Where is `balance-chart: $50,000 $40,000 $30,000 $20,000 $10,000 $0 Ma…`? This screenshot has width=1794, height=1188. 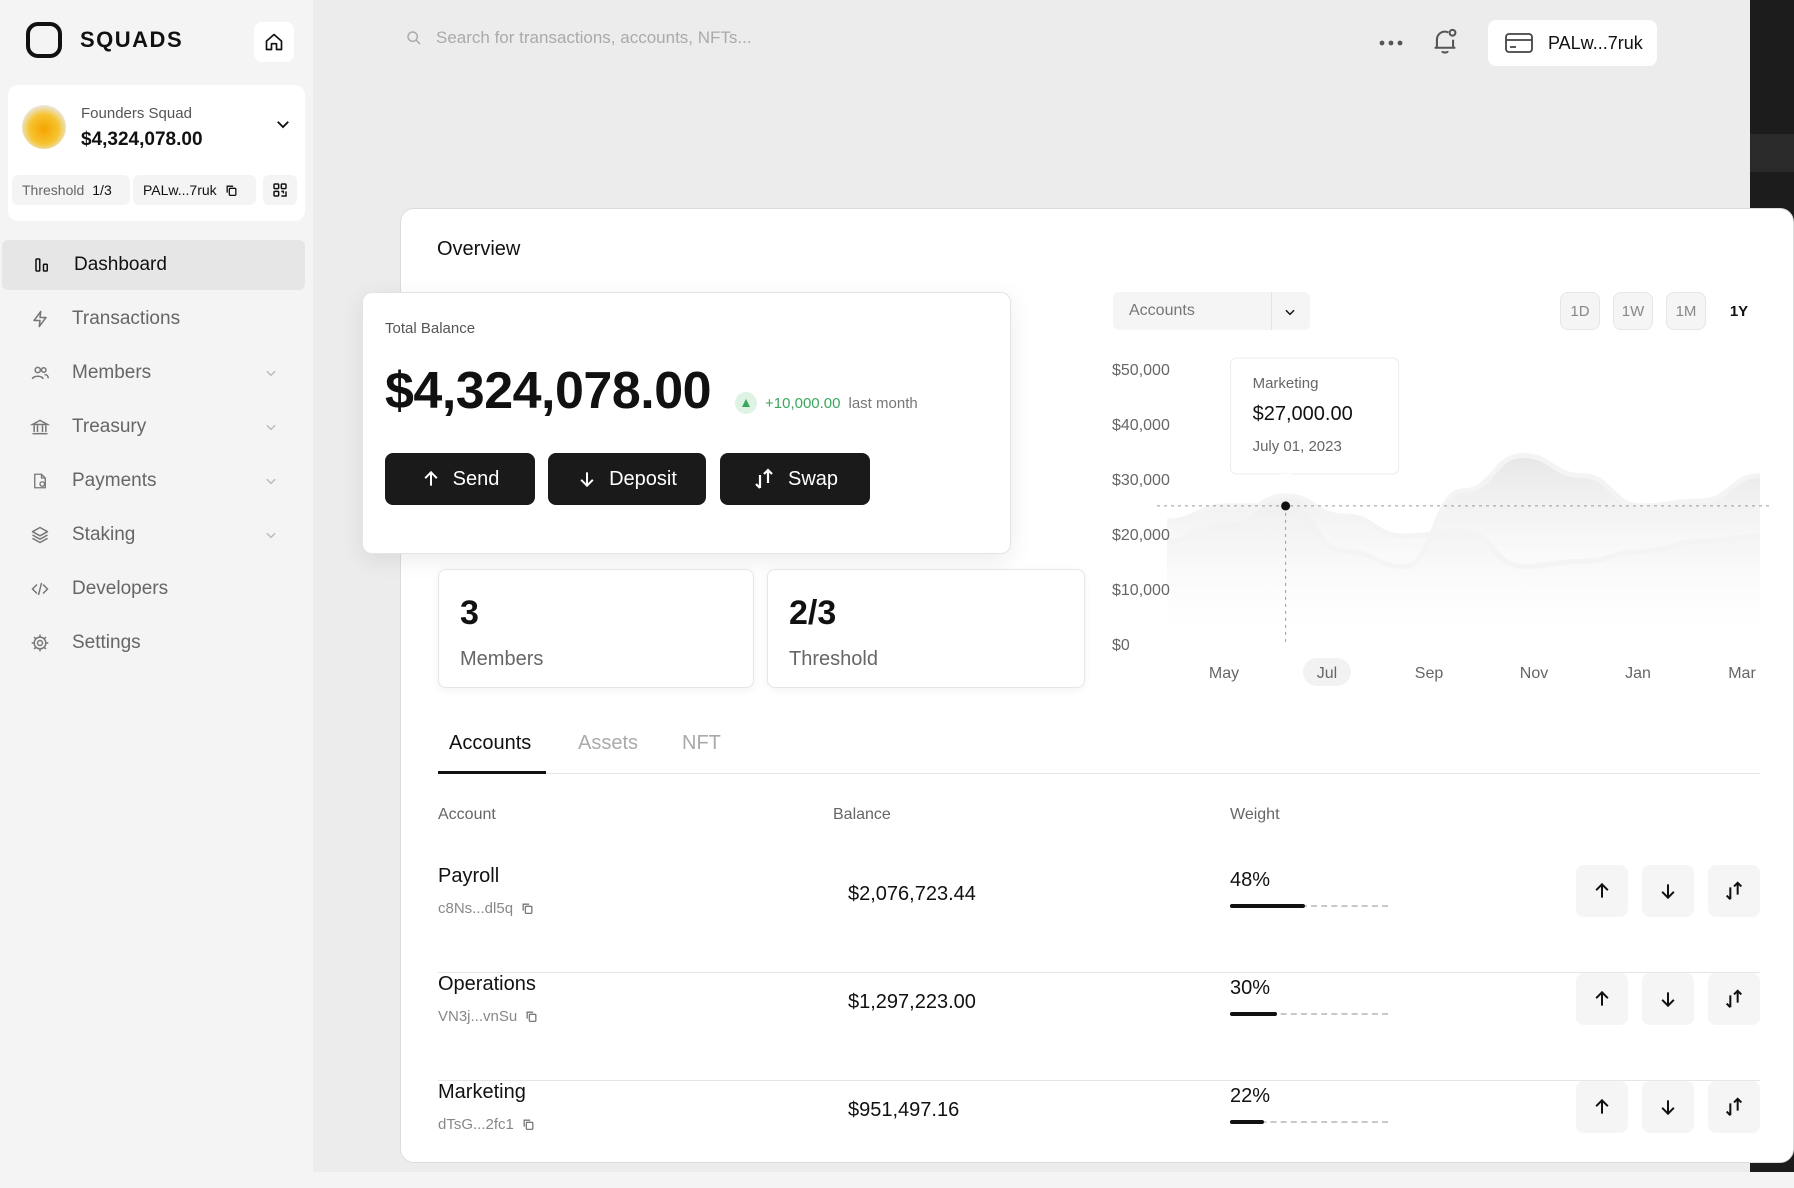
balance-chart: $50,000 $40,000 $30,000 $20,000 $10,000 $0 Ma… is located at coordinates (1435, 520).